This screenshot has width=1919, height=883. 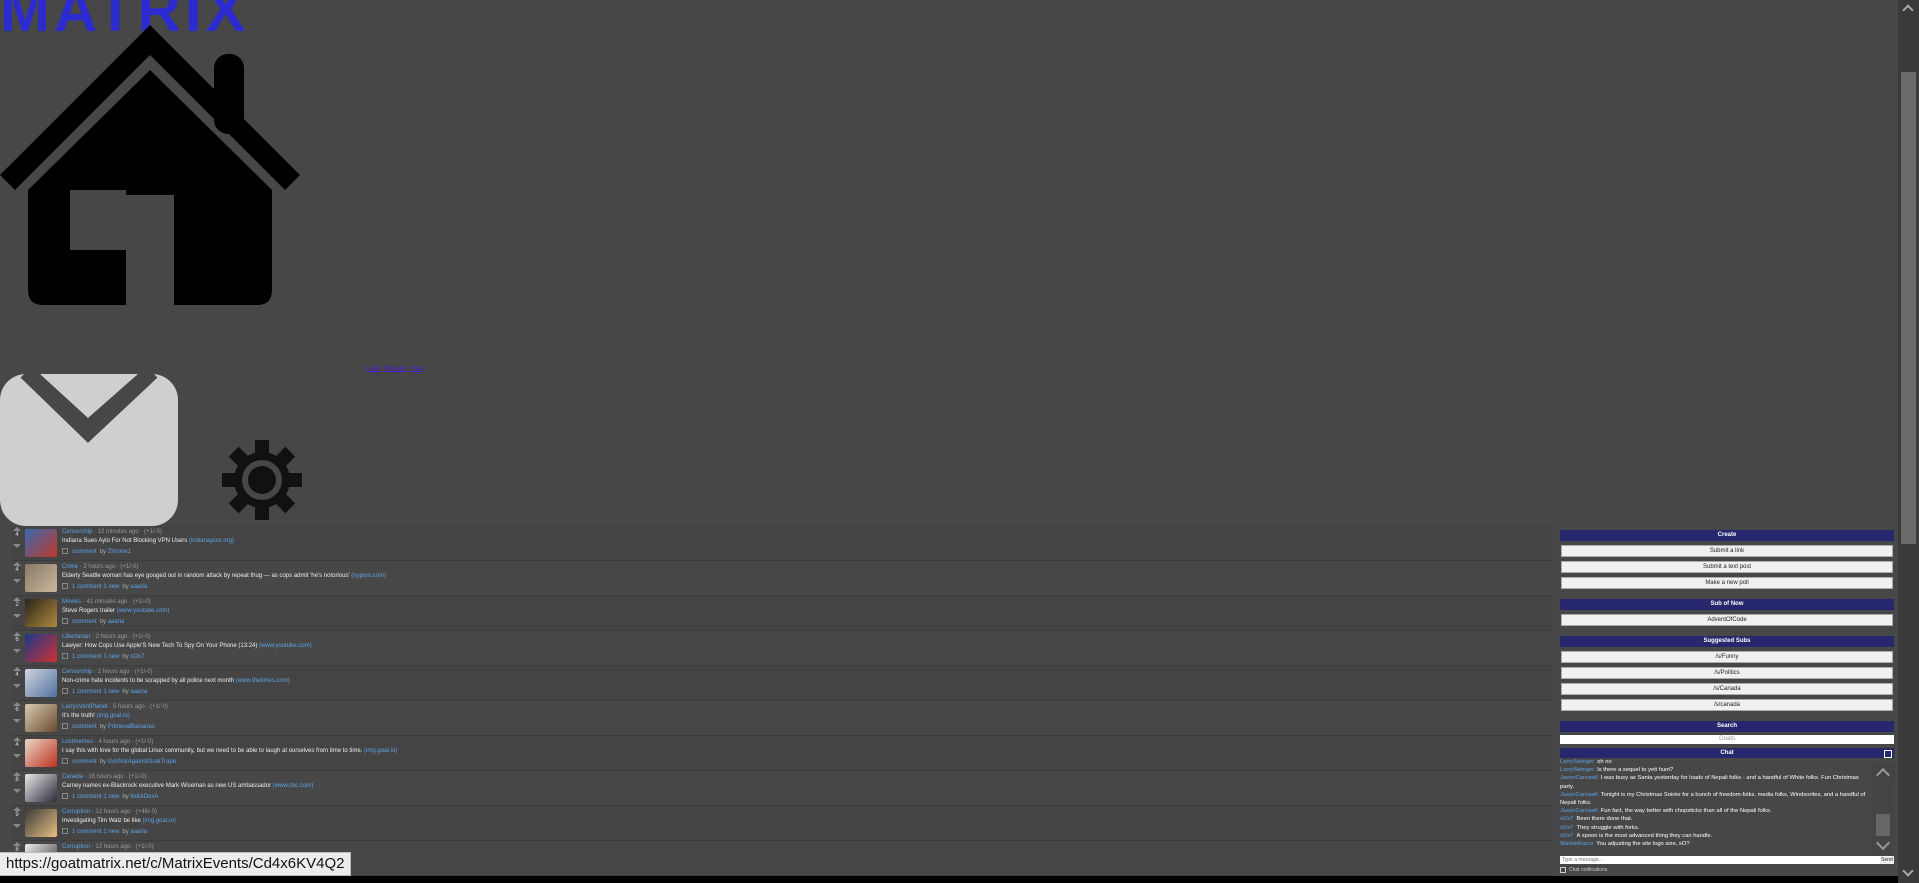 What do you see at coordinates (1727, 657) in the screenshot?
I see `suggested-sub-funny: /s/Funny` at bounding box center [1727, 657].